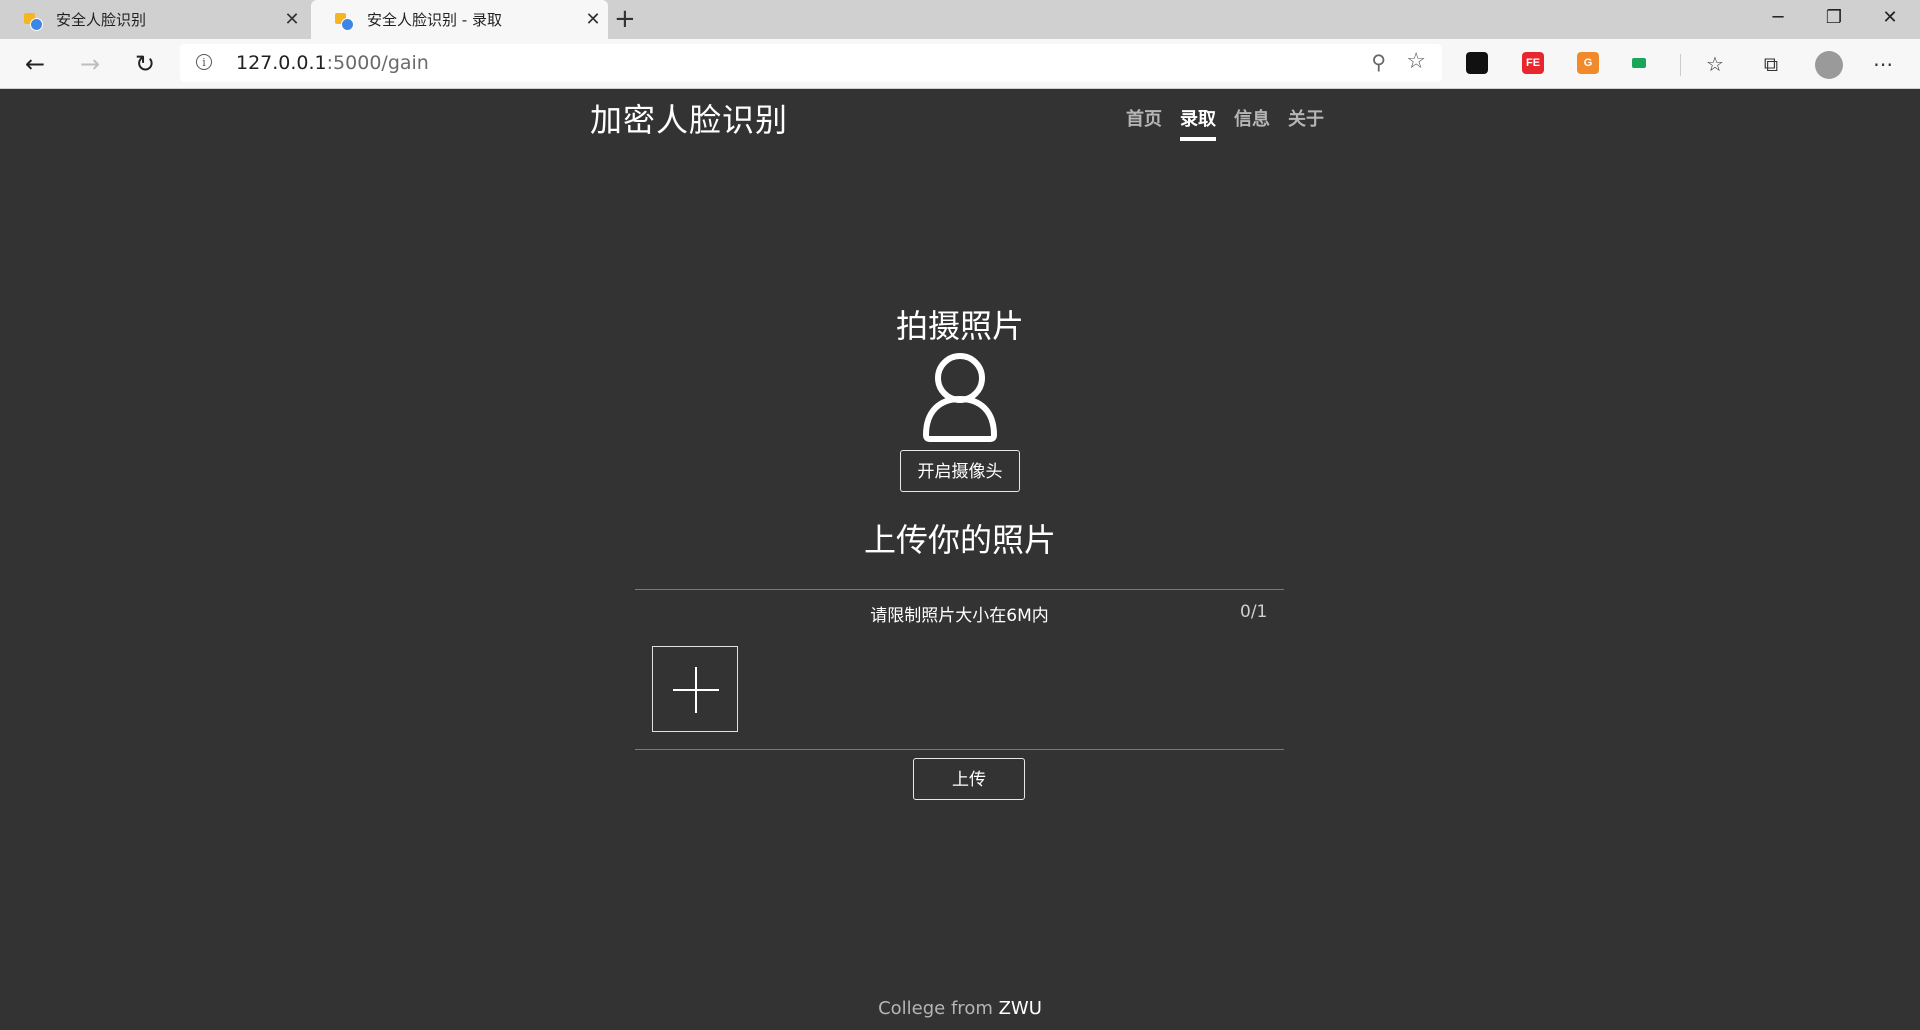 This screenshot has height=1030, width=1920. I want to click on favorites-icon: ☆, so click(1715, 64).